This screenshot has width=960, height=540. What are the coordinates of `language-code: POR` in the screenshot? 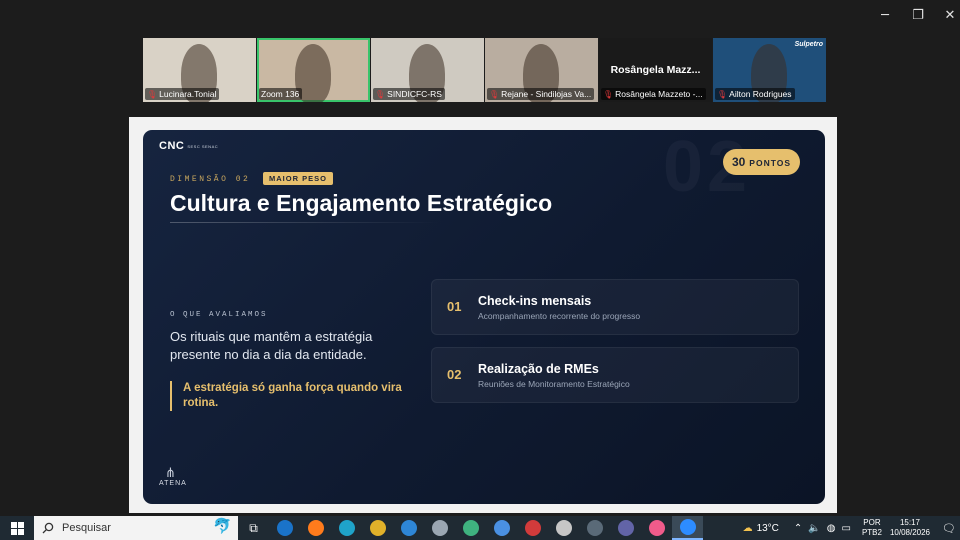 It's located at (872, 522).